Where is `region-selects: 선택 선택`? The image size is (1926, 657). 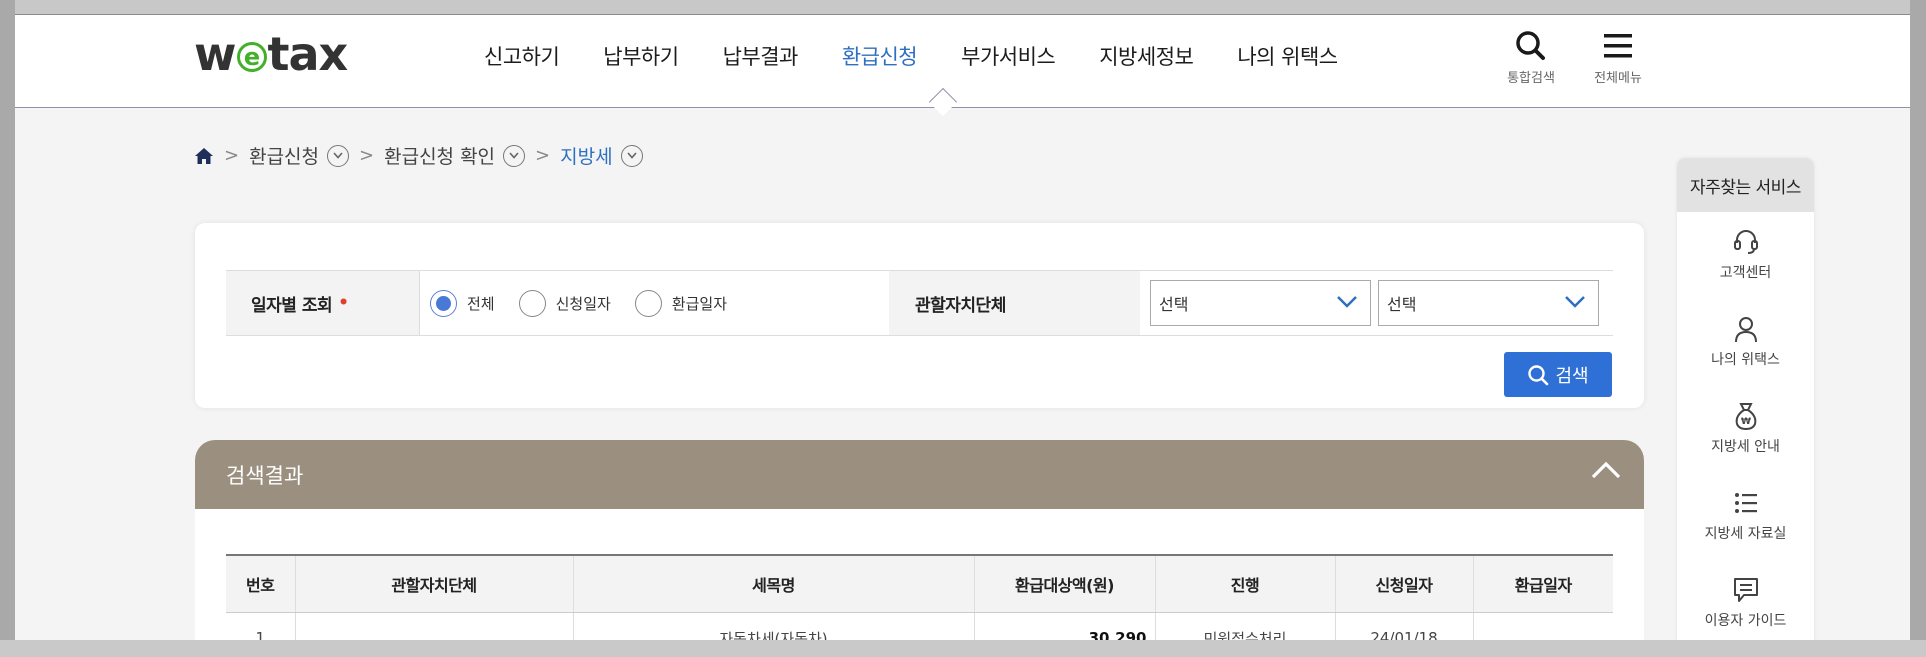
region-selects: 선택 선택 is located at coordinates (1369, 303).